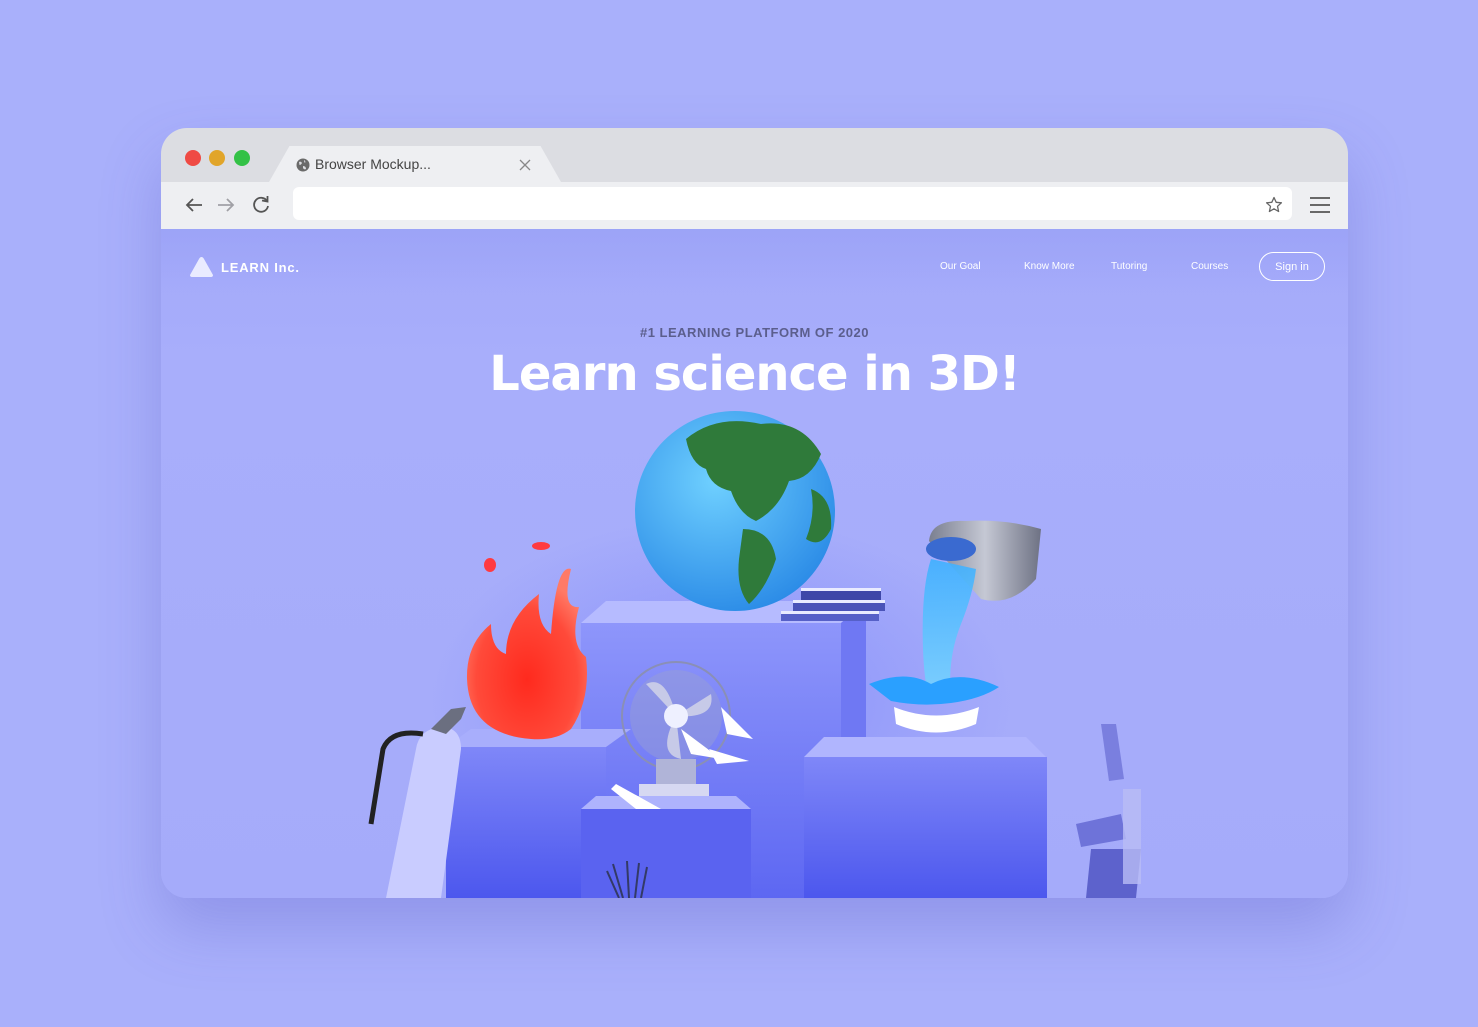 The image size is (1478, 1027). Describe the element at coordinates (260, 267) in the screenshot. I see `logo-text: LEARN Inc.` at that location.